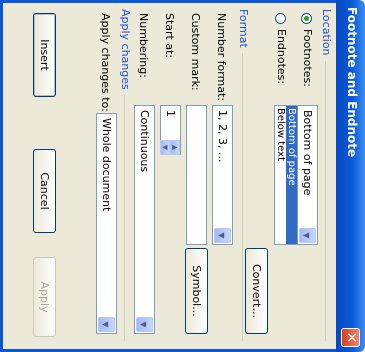 This screenshot has width=365, height=352. Describe the element at coordinates (169, 36) in the screenshot. I see `start-at-label: Start at:` at that location.